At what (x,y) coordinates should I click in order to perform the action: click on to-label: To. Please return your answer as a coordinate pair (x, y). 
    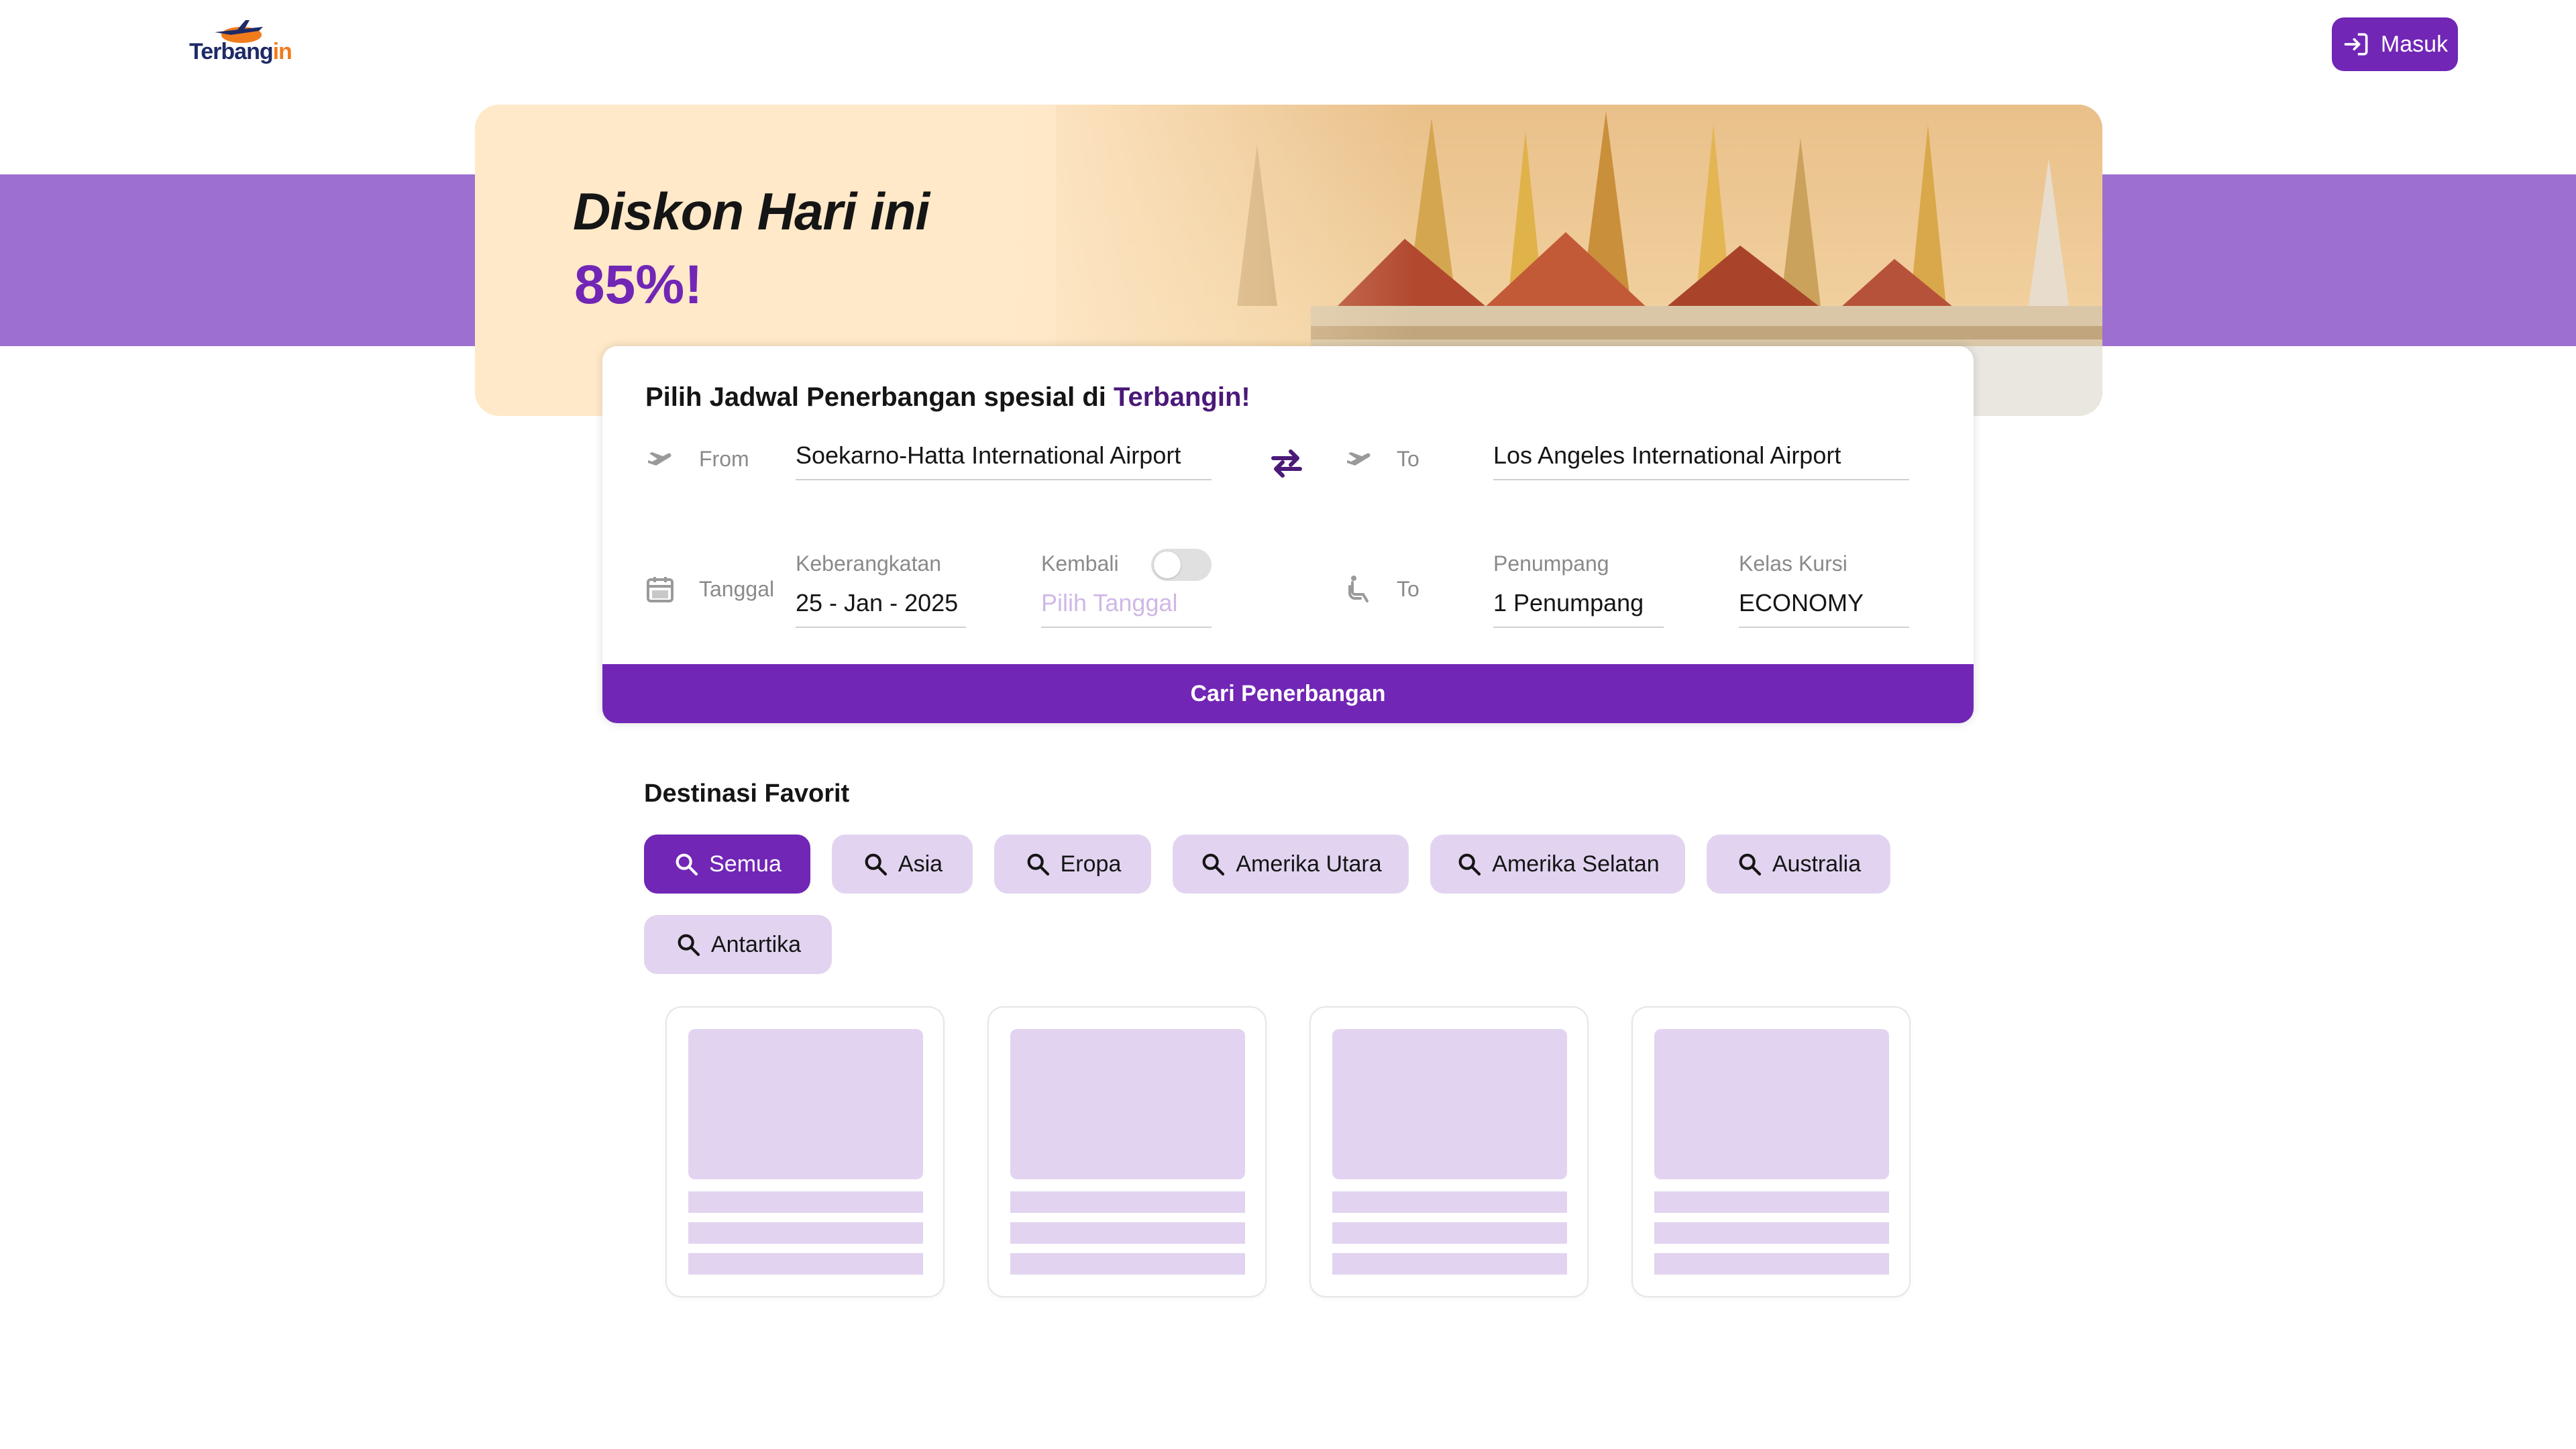
    Looking at the image, I should click on (1408, 459).